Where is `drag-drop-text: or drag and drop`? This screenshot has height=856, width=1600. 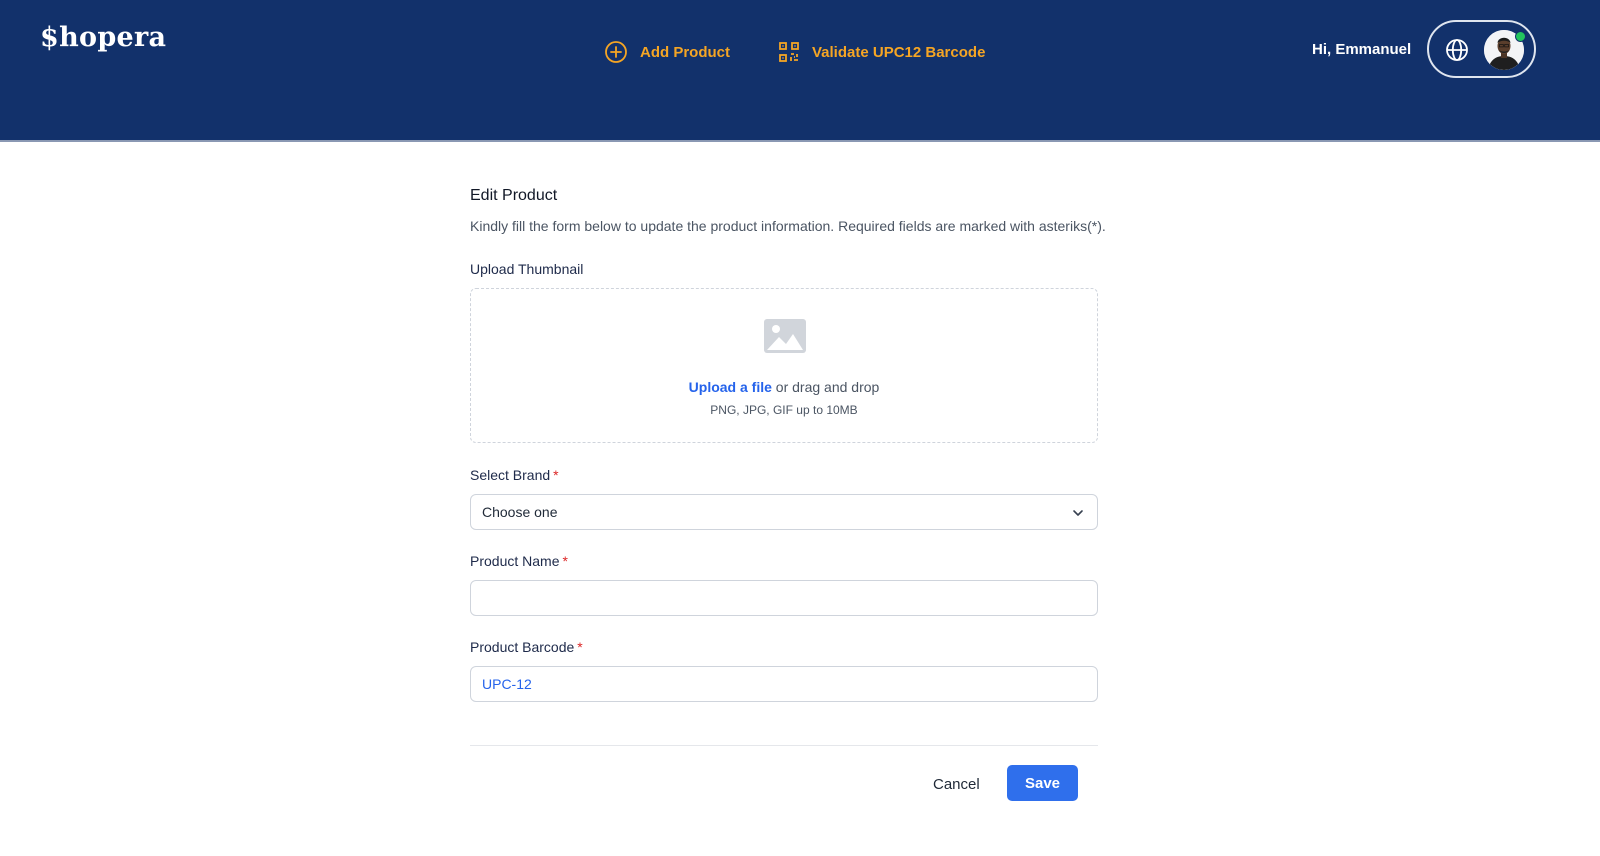
drag-drop-text: or drag and drop is located at coordinates (825, 387).